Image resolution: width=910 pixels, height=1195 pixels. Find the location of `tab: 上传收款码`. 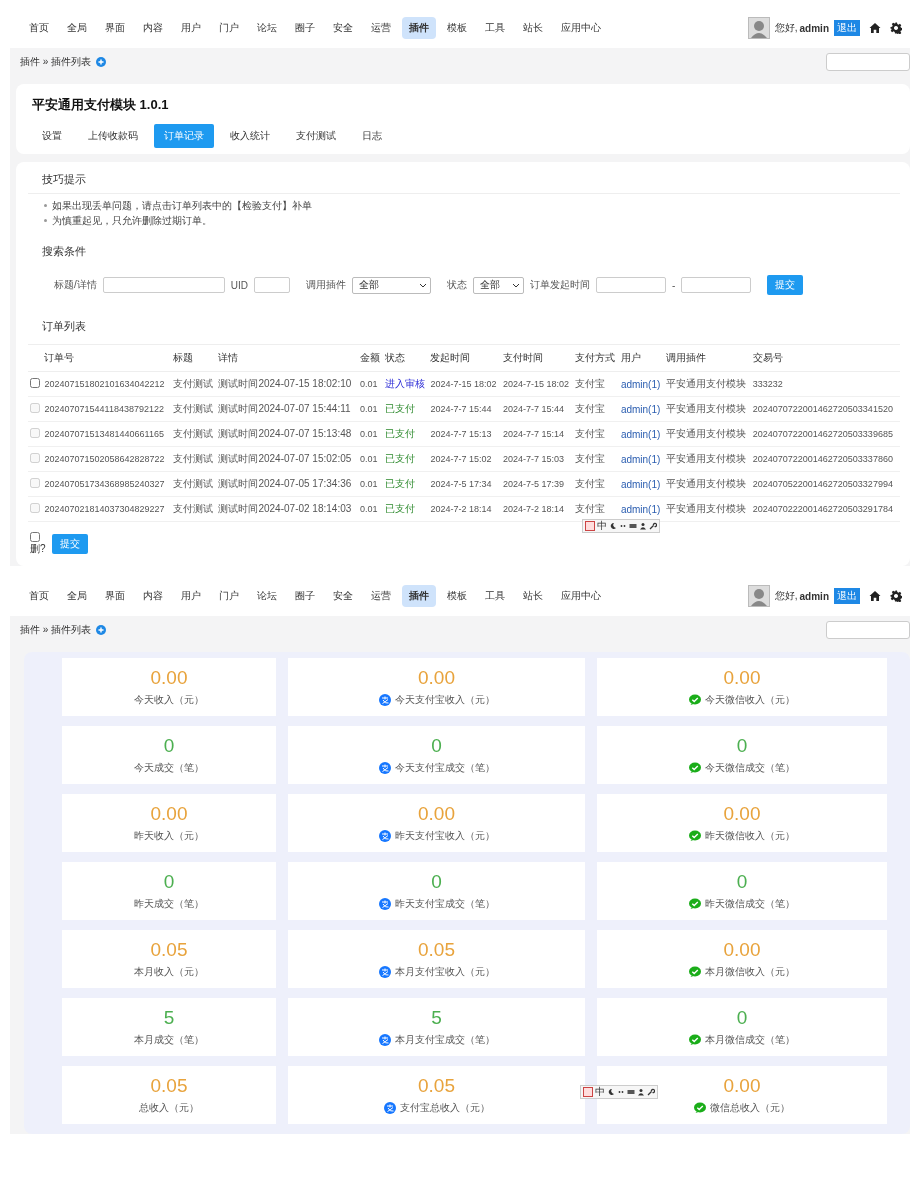

tab: 上传收款码 is located at coordinates (113, 136).